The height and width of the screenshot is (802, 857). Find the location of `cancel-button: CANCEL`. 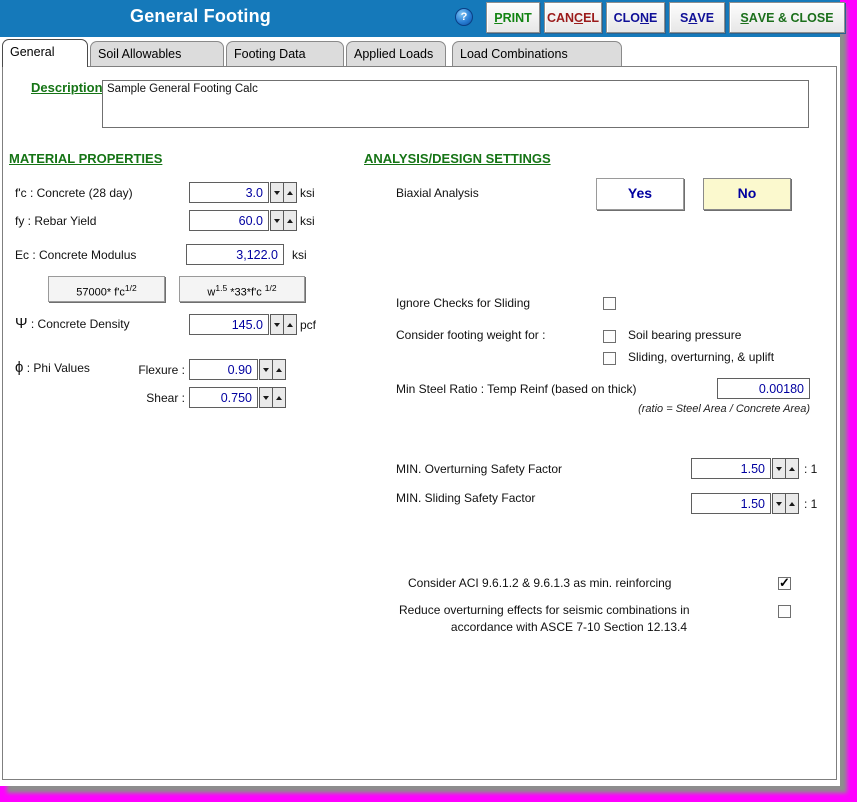

cancel-button: CANCEL is located at coordinates (573, 17).